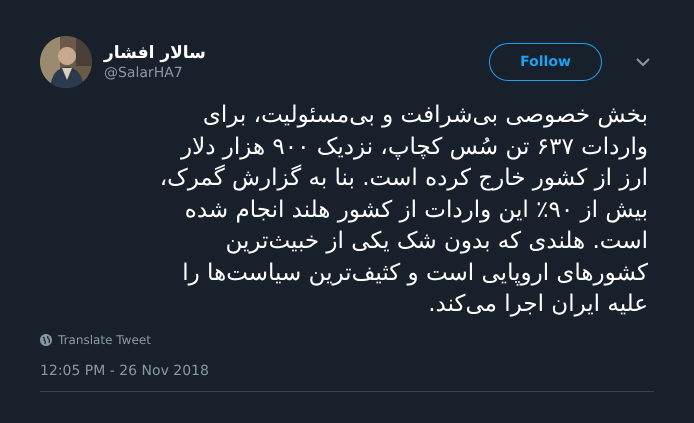  I want to click on author-name: سالار افشار, so click(290, 53).